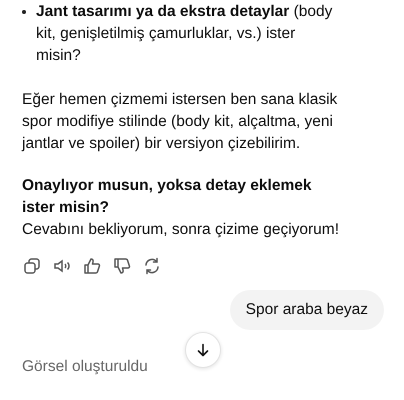 The width and height of the screenshot is (404, 400). I want to click on arrow-down-icon, so click(203, 350).